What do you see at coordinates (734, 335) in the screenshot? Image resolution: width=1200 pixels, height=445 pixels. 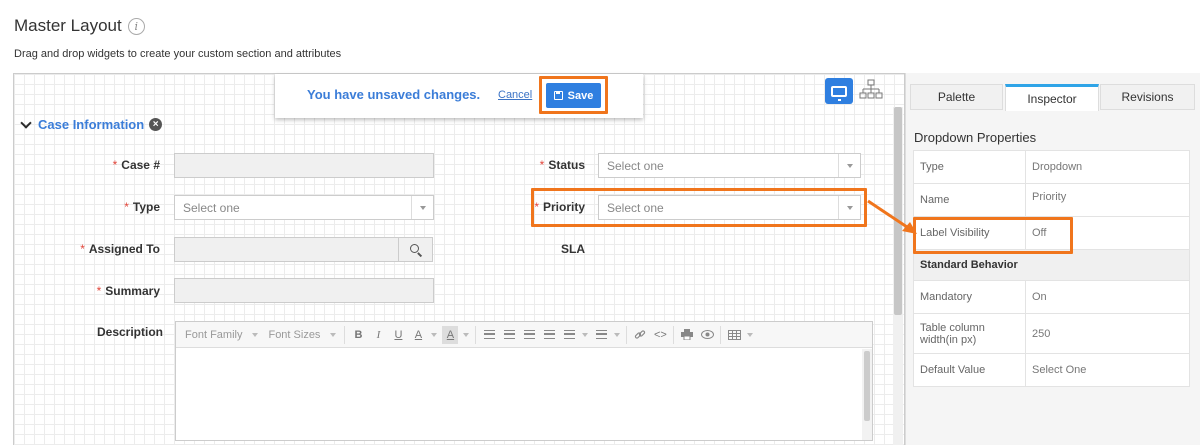 I see `table-icon` at bounding box center [734, 335].